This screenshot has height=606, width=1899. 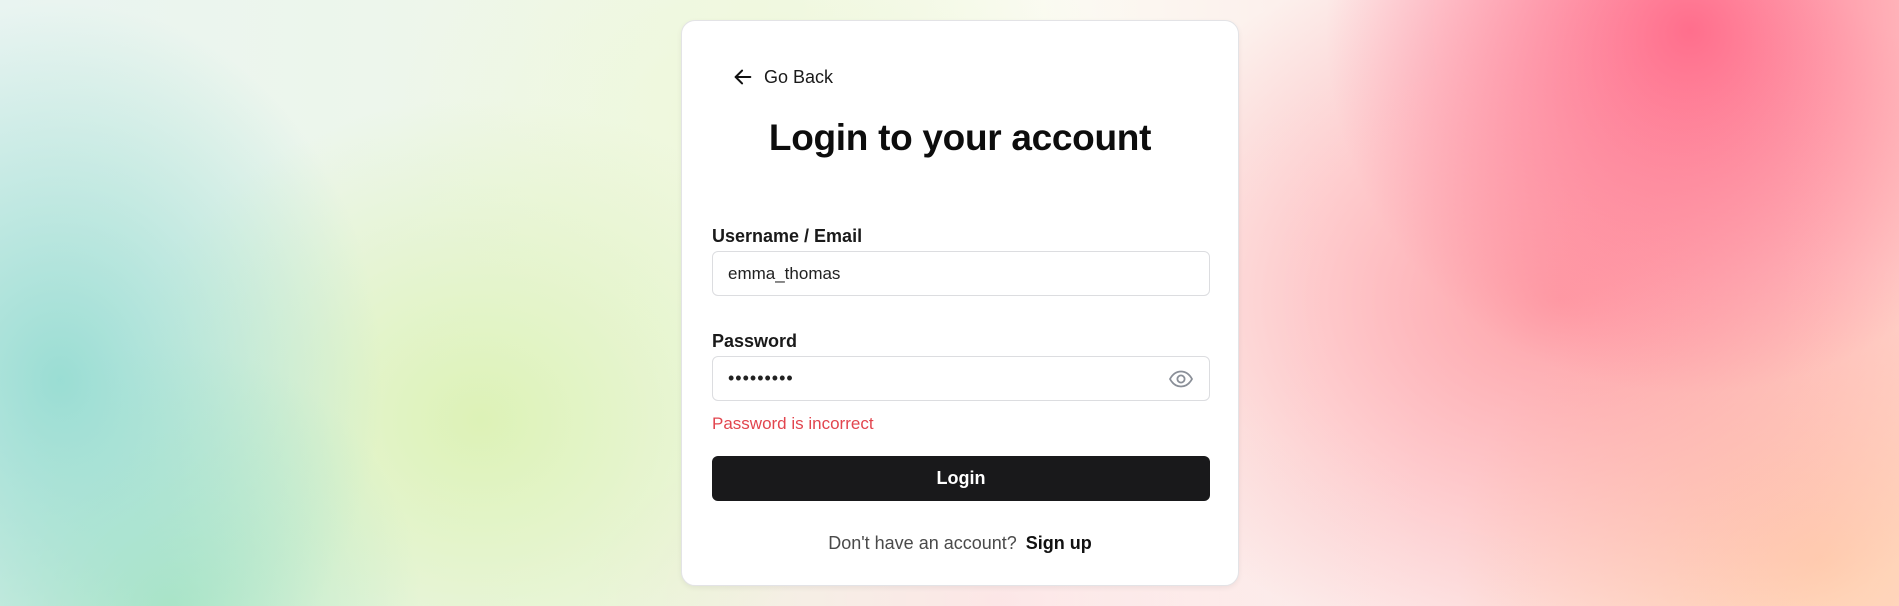 I want to click on go-back-button: Go Back, so click(x=782, y=77).